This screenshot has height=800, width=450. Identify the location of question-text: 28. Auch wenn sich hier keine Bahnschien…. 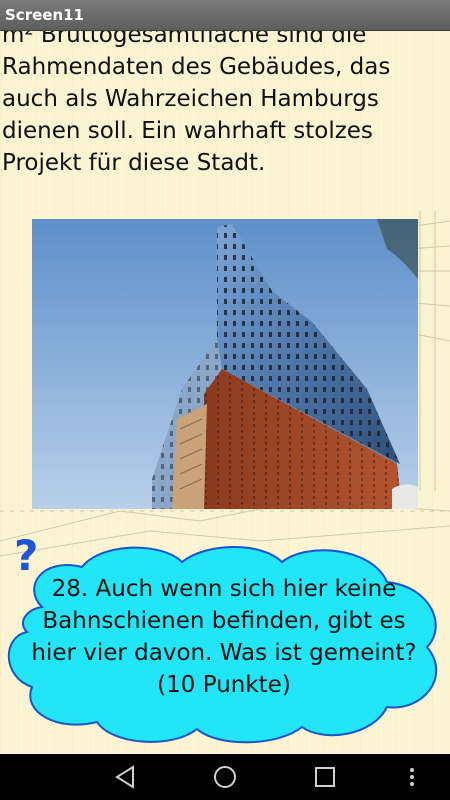
(224, 637).